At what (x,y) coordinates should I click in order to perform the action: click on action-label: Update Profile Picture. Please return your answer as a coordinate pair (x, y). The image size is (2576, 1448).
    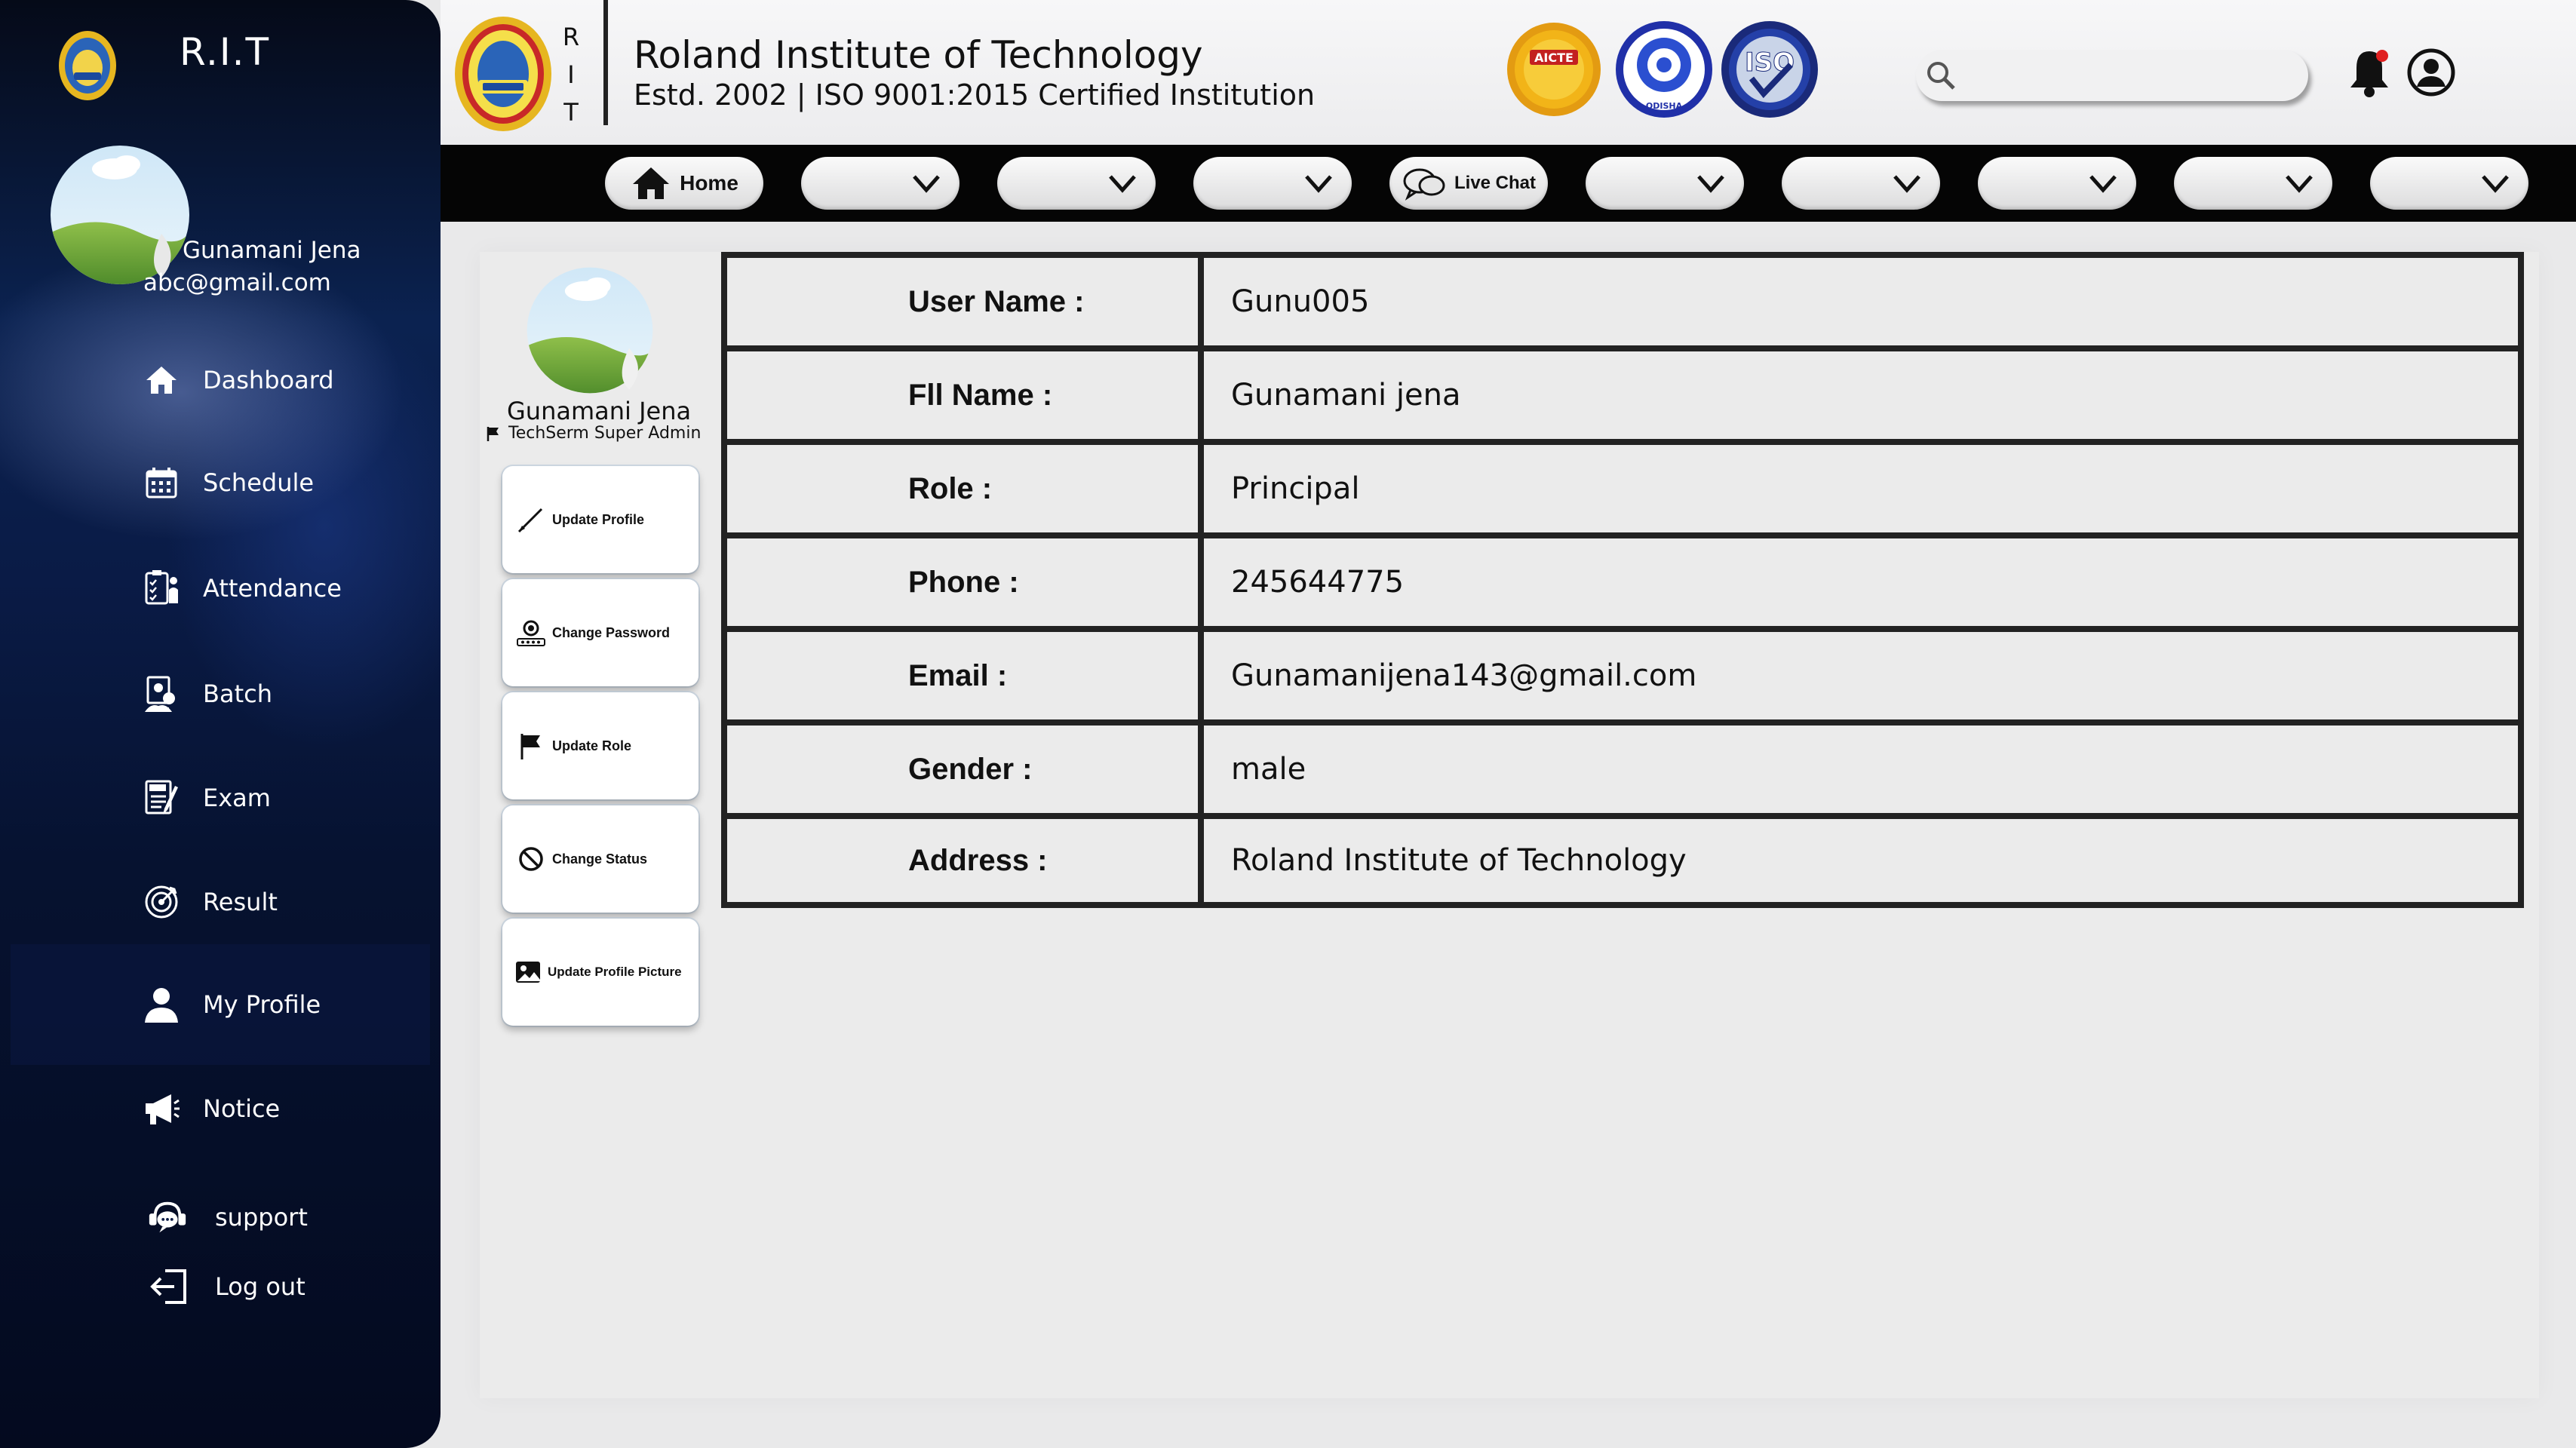
    Looking at the image, I should click on (615, 972).